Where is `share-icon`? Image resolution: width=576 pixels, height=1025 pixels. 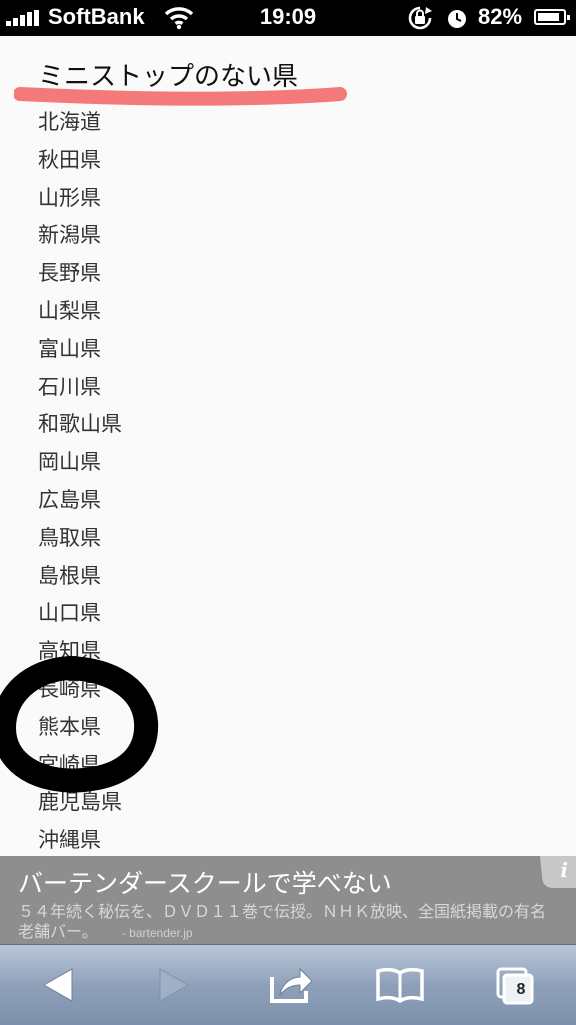
share-icon is located at coordinates (291, 985).